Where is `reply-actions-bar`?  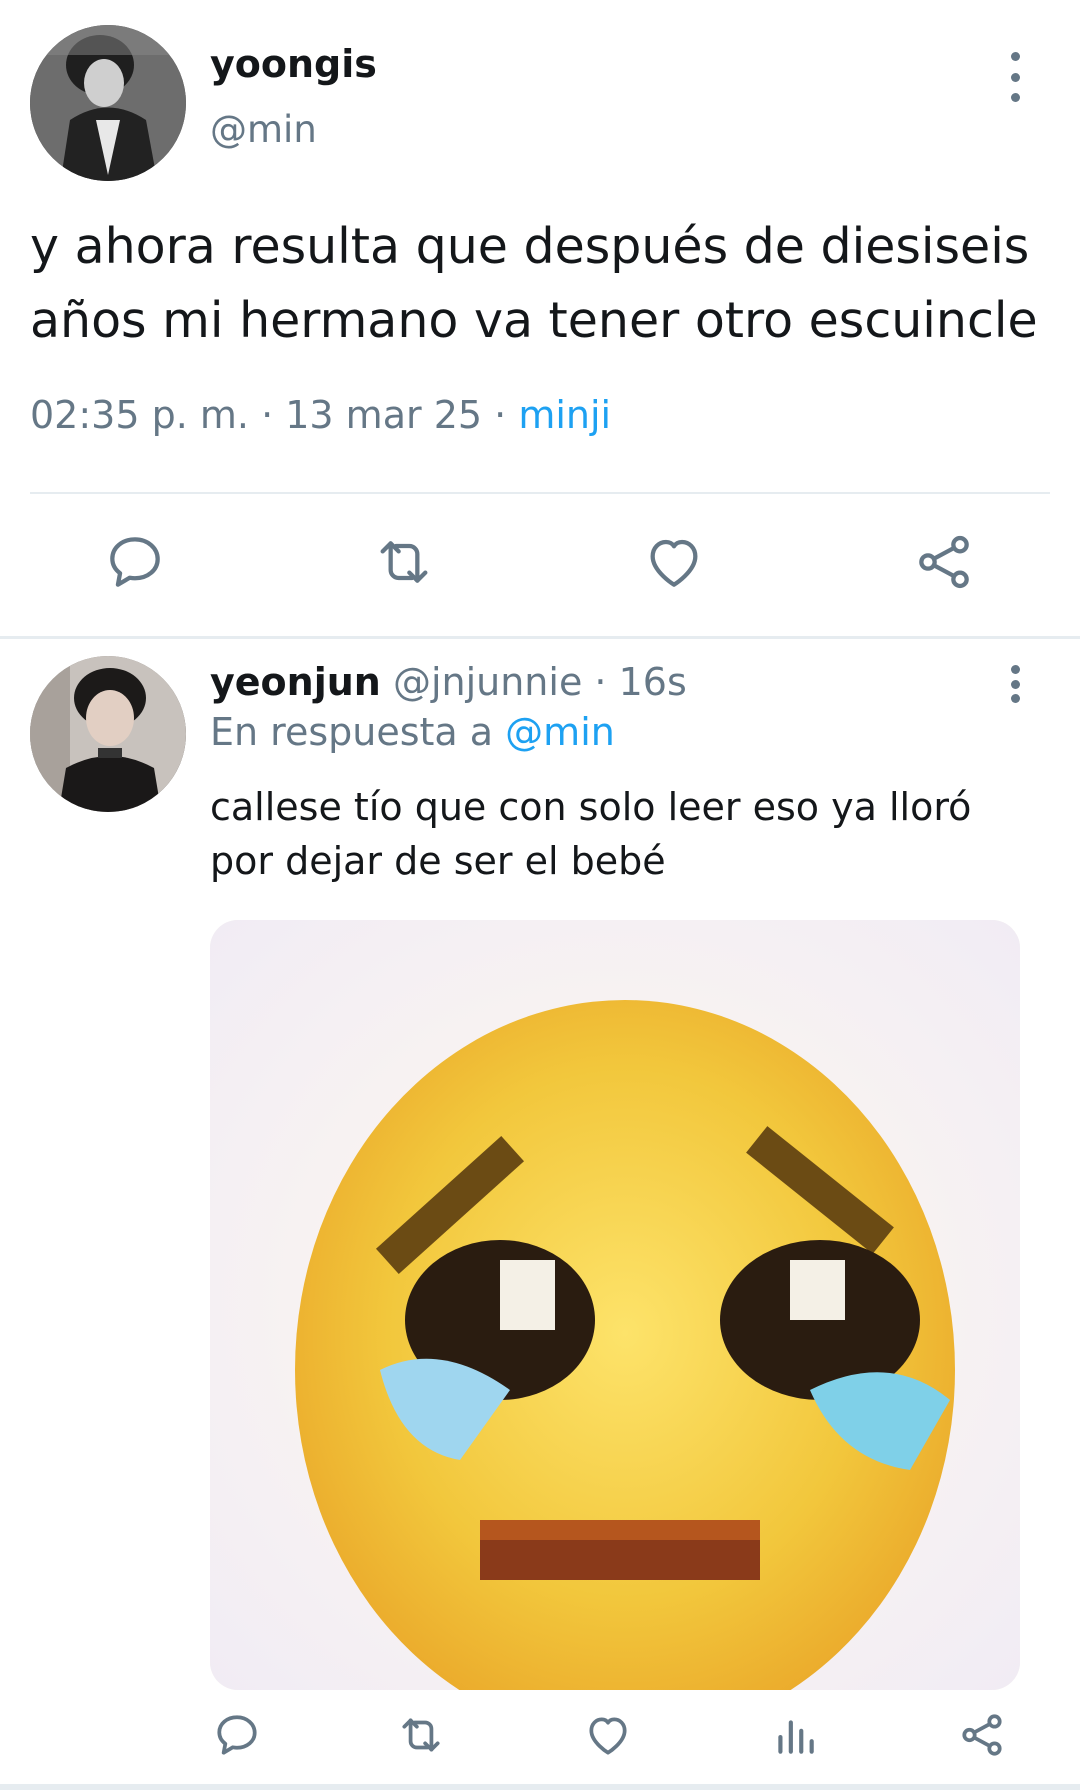
reply-actions-bar is located at coordinates (540, 1740).